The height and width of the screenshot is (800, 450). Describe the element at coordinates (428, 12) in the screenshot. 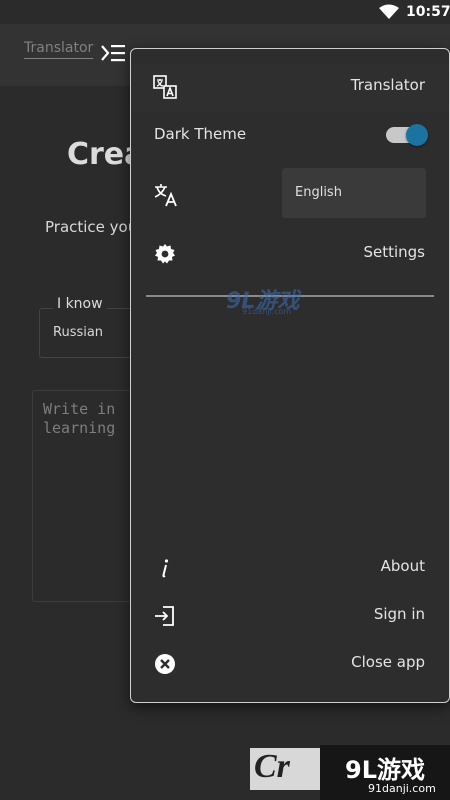

I see `status-time: 10:57` at that location.